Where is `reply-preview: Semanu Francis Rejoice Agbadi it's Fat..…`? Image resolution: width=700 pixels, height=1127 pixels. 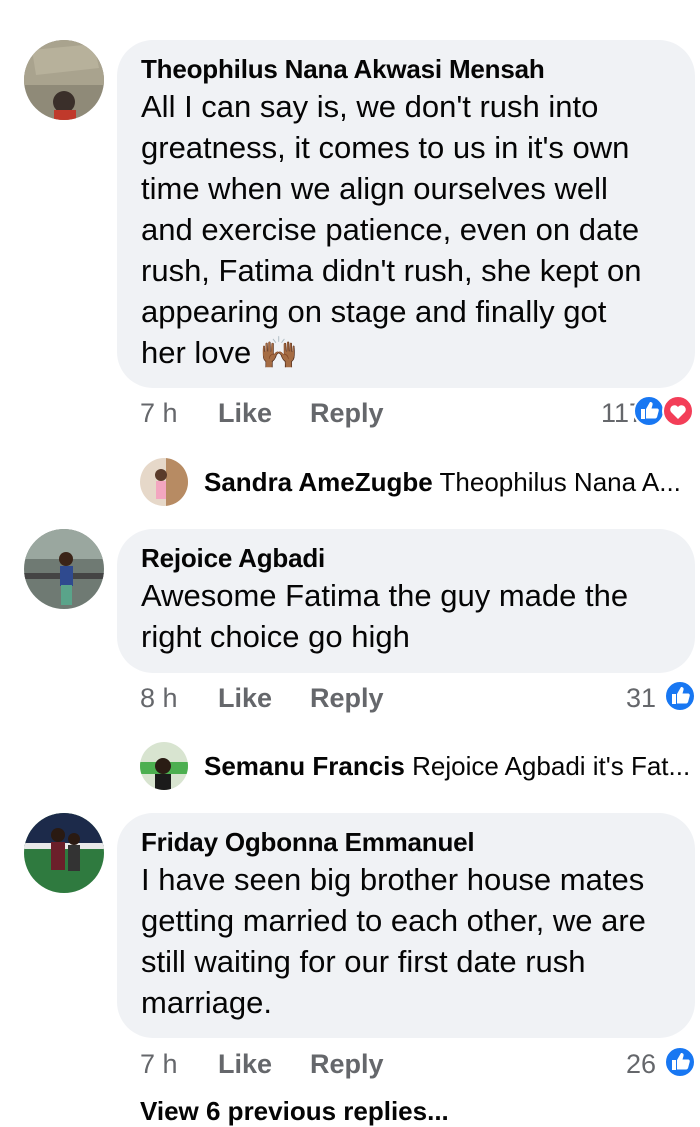
reply-preview: Semanu Francis Rejoice Agbadi it's Fat..… is located at coordinates (415, 767).